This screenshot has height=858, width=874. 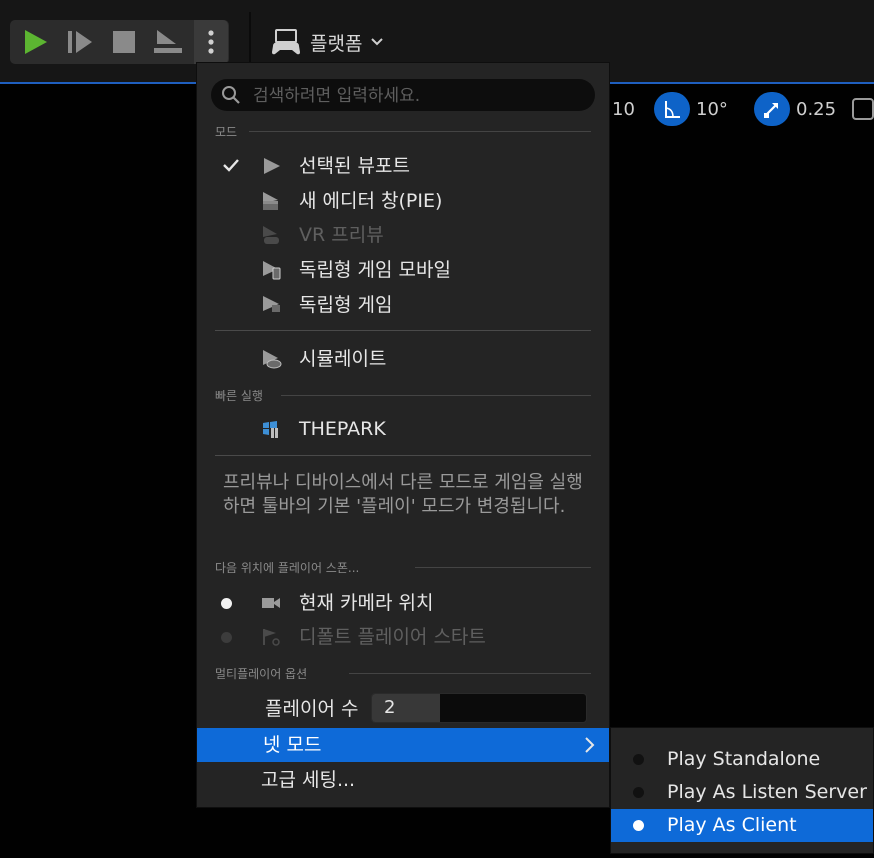 I want to click on net-mode-play-listen-server: Play As Listen Server, so click(x=742, y=792).